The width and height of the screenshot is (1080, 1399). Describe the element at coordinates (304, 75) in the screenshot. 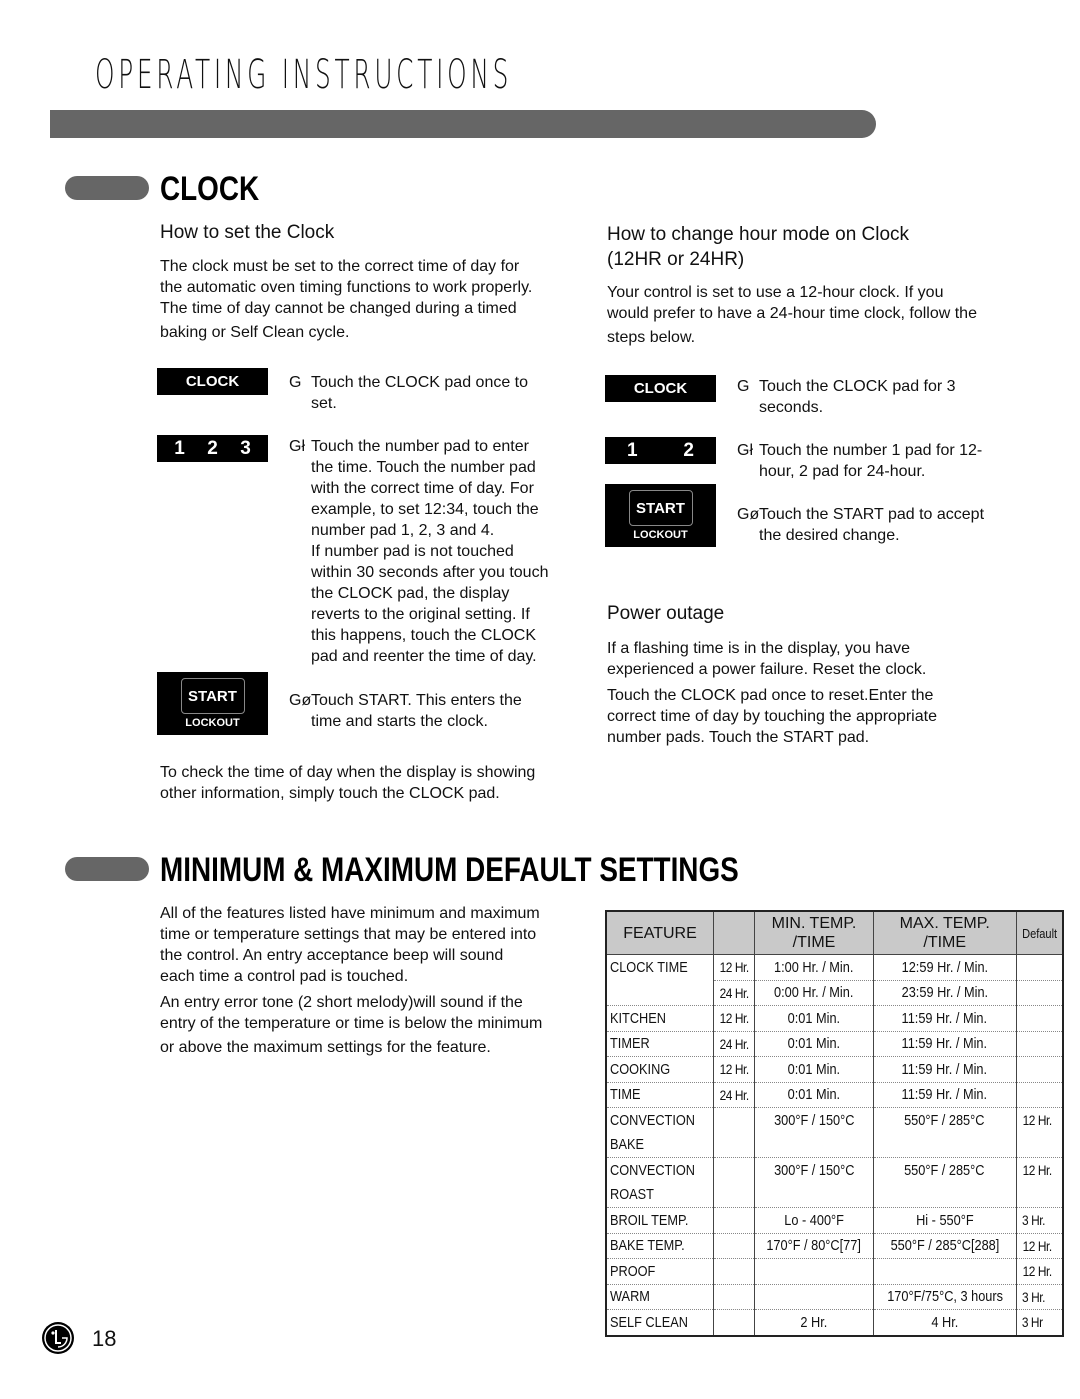

I see `page-title: OPERATING INSTRUCTIONS` at that location.